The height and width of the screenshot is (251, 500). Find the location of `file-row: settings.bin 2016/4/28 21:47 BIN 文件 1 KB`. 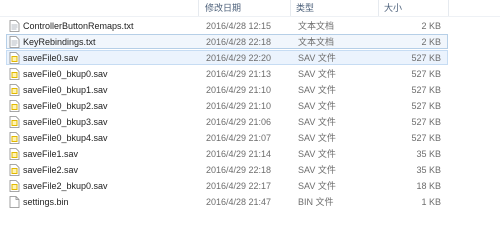

file-row: settings.bin 2016/4/28 21:47 BIN 文件 1 KB is located at coordinates (227, 201).